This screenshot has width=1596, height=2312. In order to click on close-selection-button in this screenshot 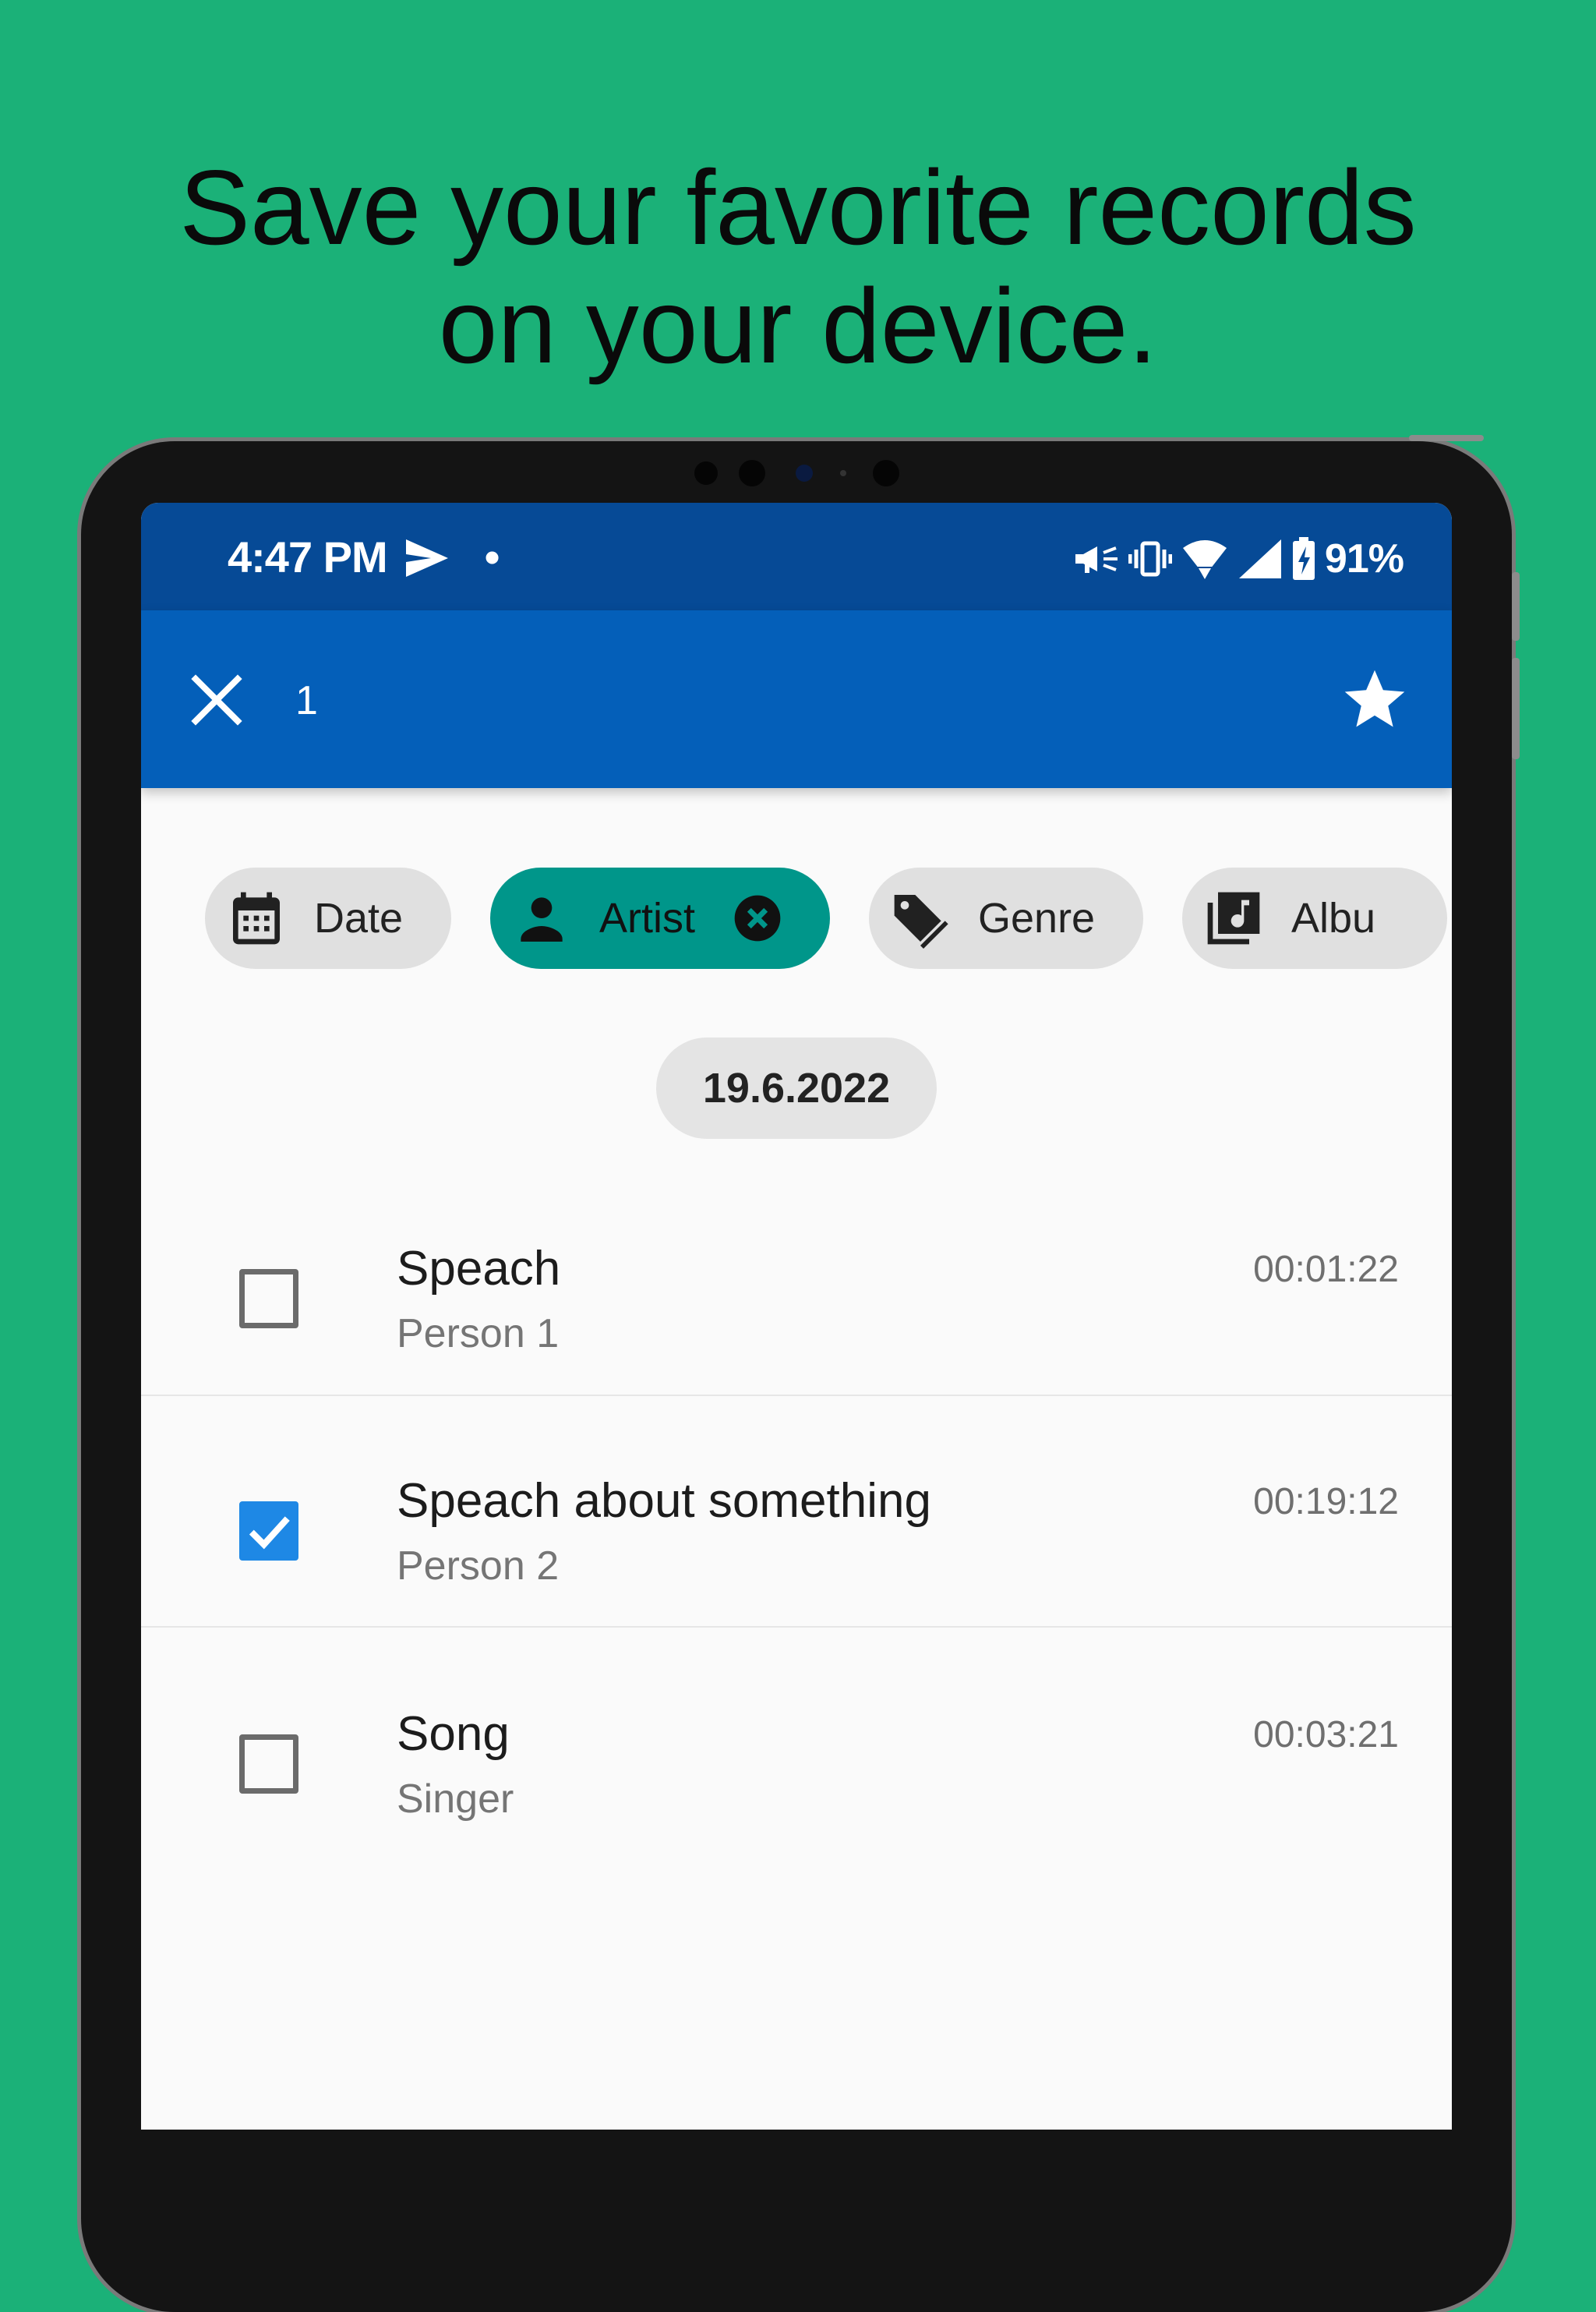, I will do `click(216, 700)`.